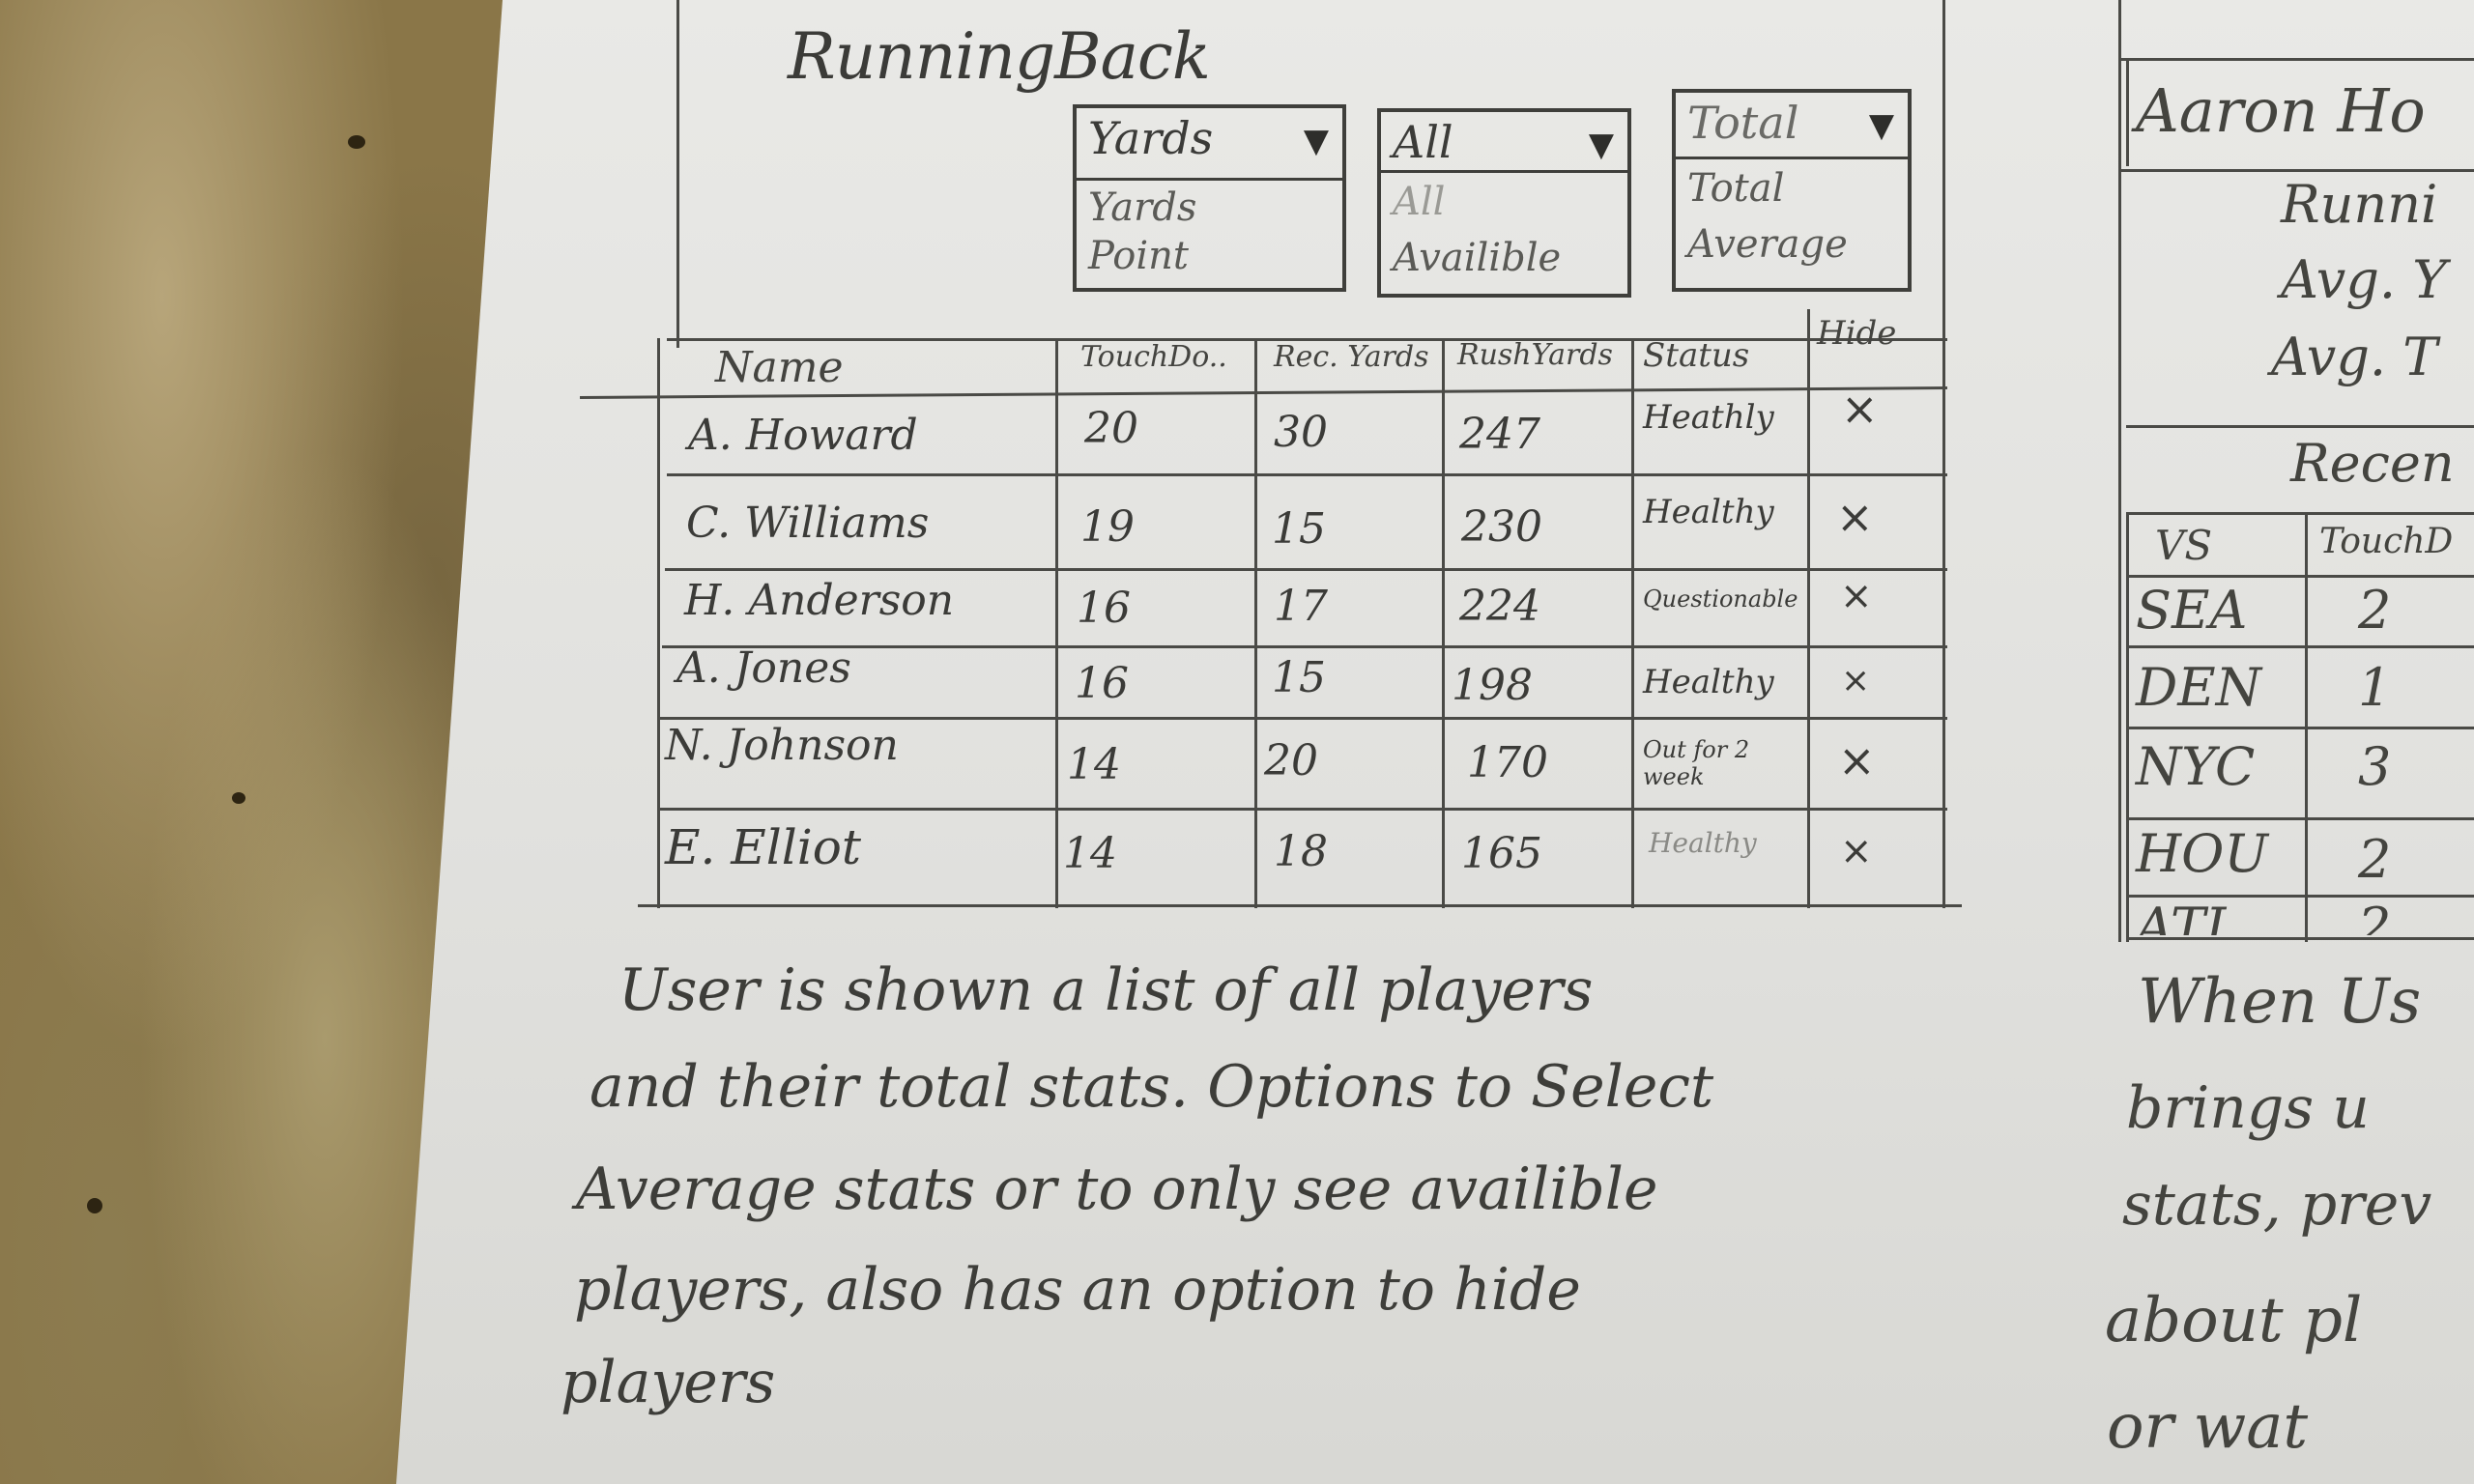 This screenshot has width=2474, height=1484. What do you see at coordinates (1504, 142) in the screenshot?
I see `availability-dropdown-header: All ▼` at bounding box center [1504, 142].